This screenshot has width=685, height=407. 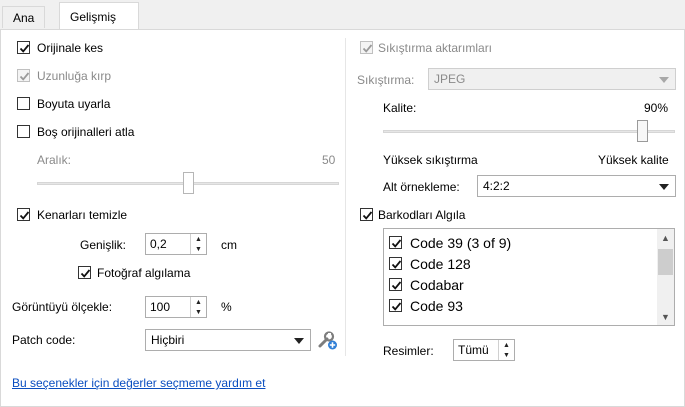 I want to click on compress-transfers-checkbox, so click(x=366, y=47).